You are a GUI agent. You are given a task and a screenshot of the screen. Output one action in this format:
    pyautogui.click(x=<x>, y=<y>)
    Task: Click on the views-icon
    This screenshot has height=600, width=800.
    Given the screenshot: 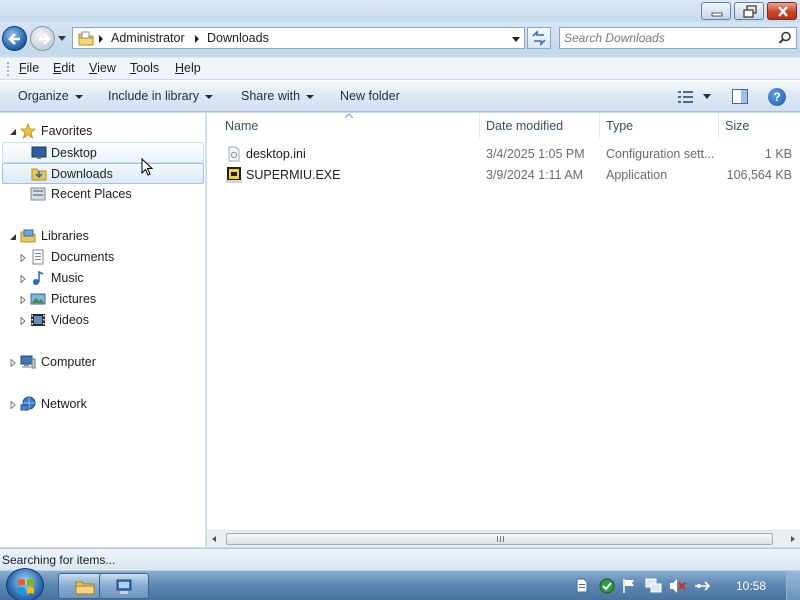 What is the action you would take?
    pyautogui.click(x=686, y=97)
    